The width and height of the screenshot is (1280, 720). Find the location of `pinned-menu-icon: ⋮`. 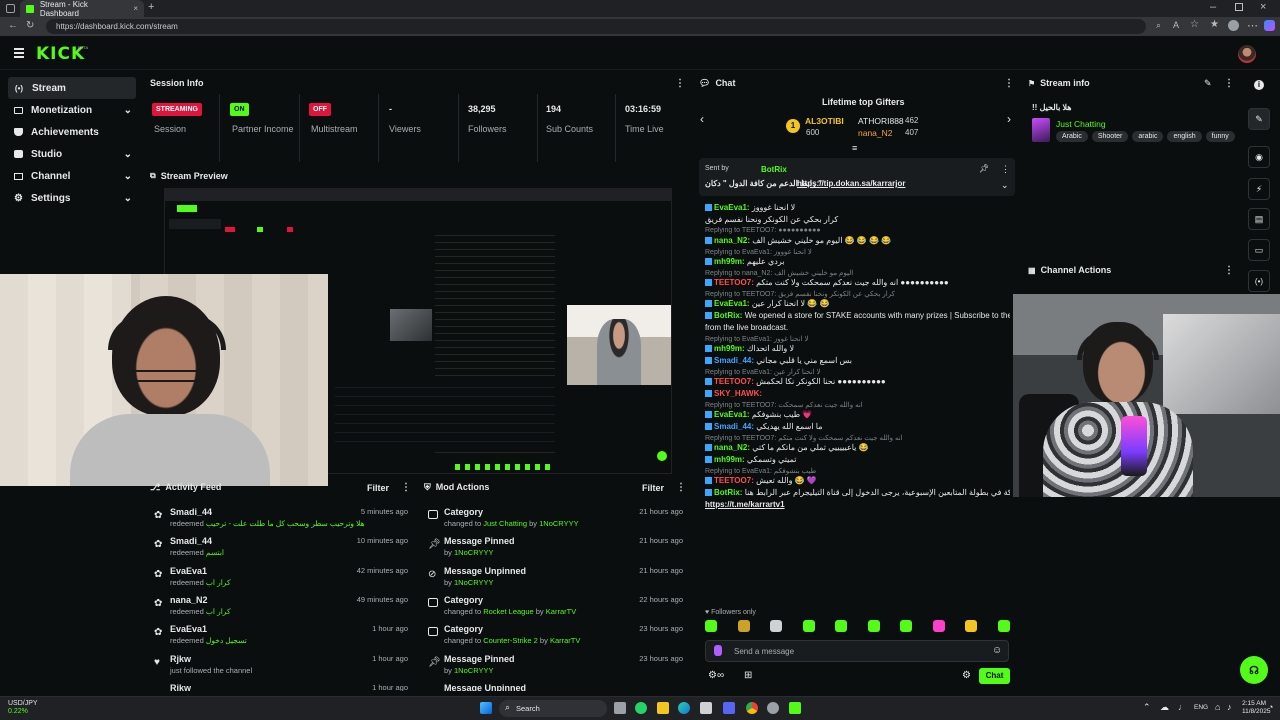

pinned-menu-icon: ⋮ is located at coordinates (1005, 169).